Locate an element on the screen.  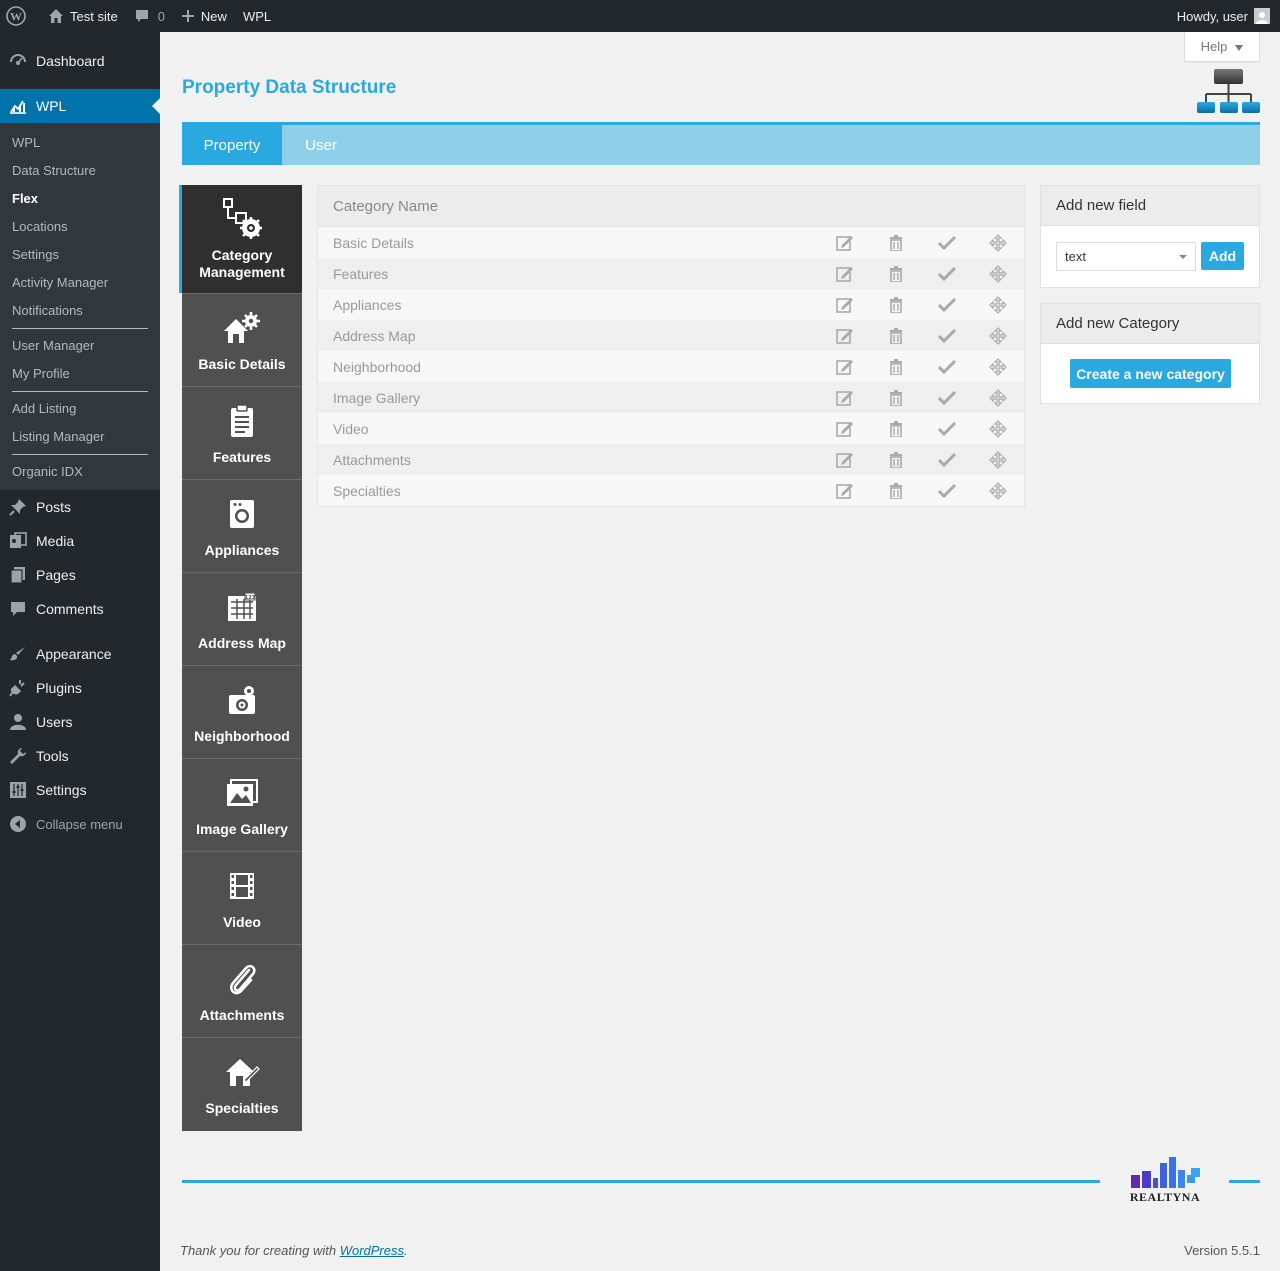
sidebar-item-dashboard: Dashboard is located at coordinates (80, 61).